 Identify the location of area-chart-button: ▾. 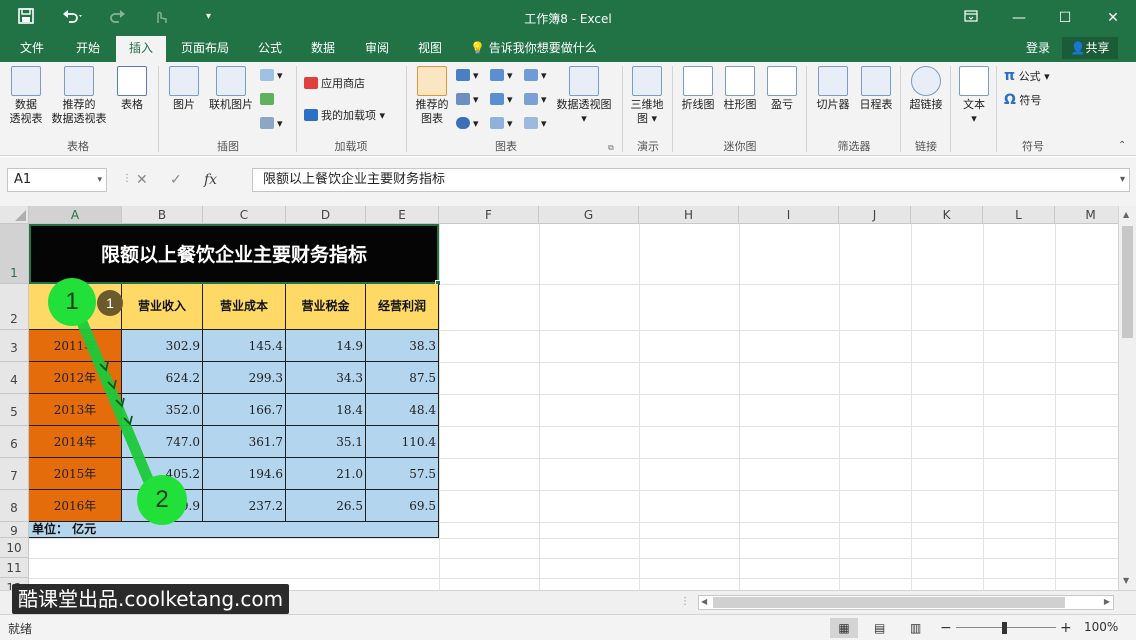
(501, 124).